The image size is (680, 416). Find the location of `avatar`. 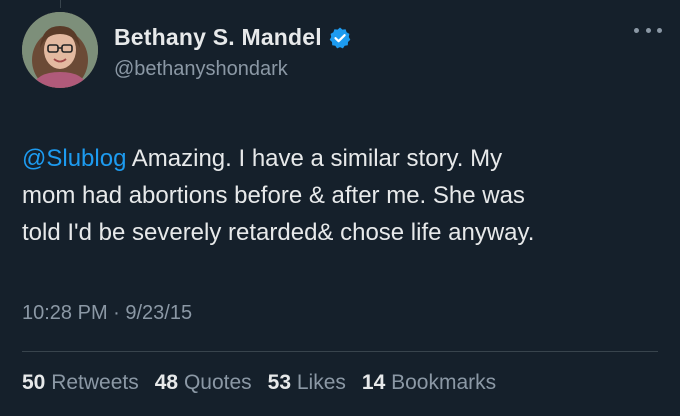

avatar is located at coordinates (60, 50).